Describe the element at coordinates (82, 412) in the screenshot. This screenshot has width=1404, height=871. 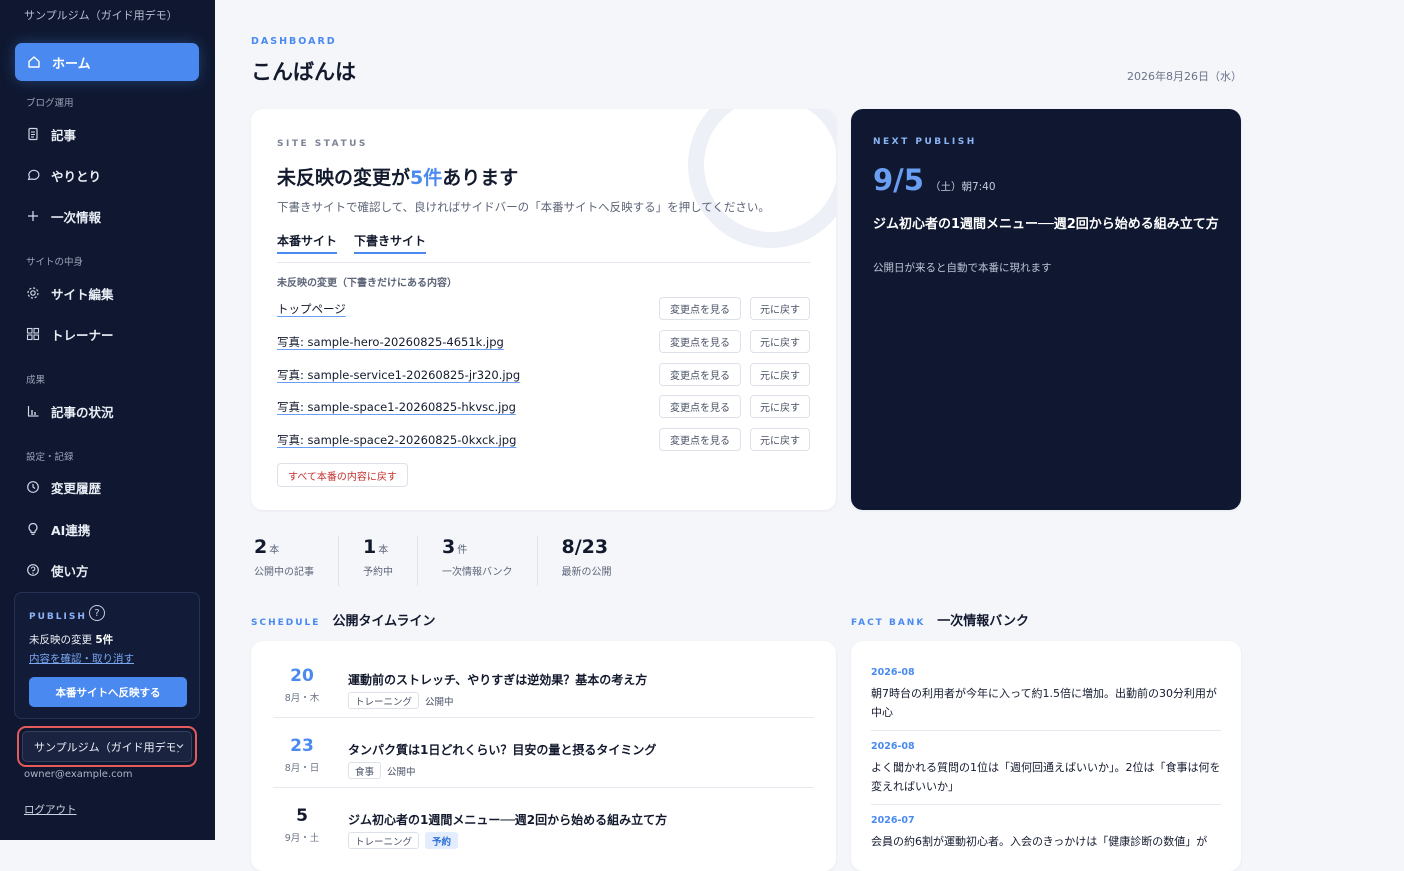
I see `sidebar-item-label: 記事の状況` at that location.